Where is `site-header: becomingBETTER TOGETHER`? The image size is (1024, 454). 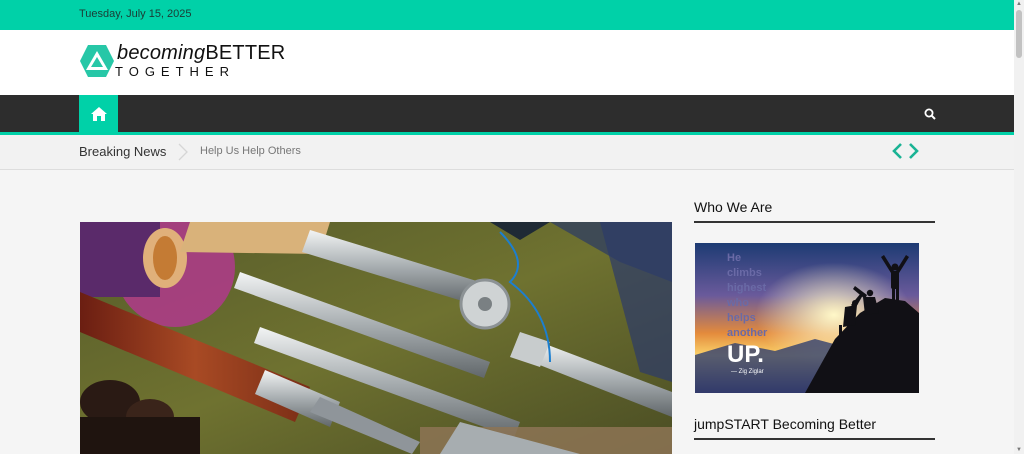 site-header: becomingBETTER TOGETHER is located at coordinates (507, 62).